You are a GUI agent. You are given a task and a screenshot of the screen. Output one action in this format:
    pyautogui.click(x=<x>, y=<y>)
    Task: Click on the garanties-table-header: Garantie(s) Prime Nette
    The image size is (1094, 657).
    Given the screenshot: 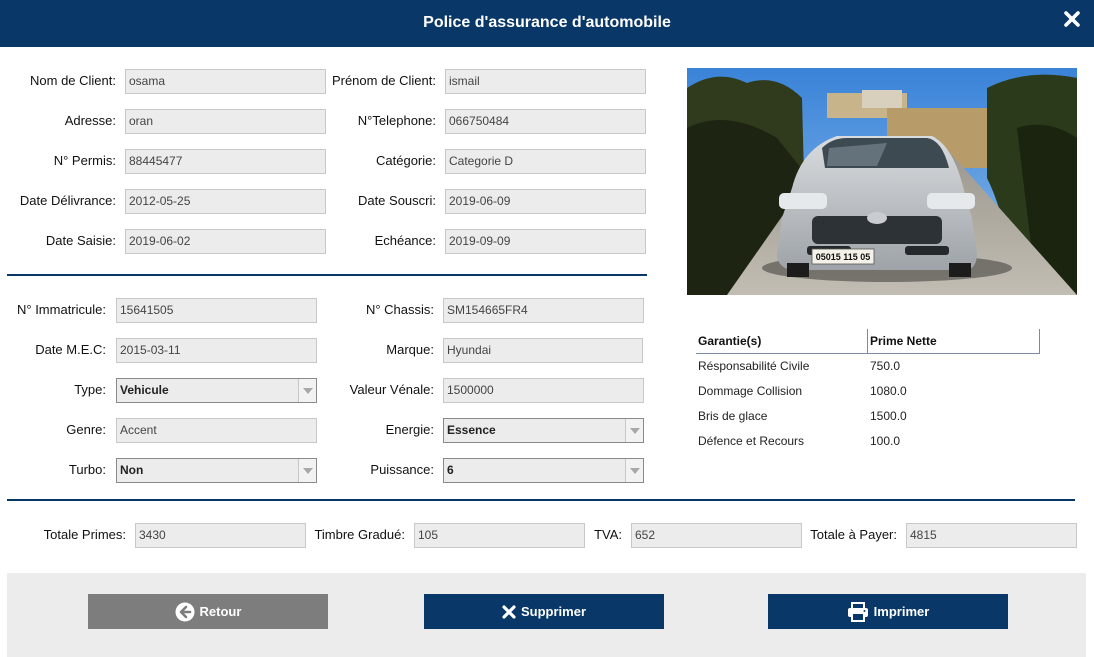 What is the action you would take?
    pyautogui.click(x=868, y=341)
    